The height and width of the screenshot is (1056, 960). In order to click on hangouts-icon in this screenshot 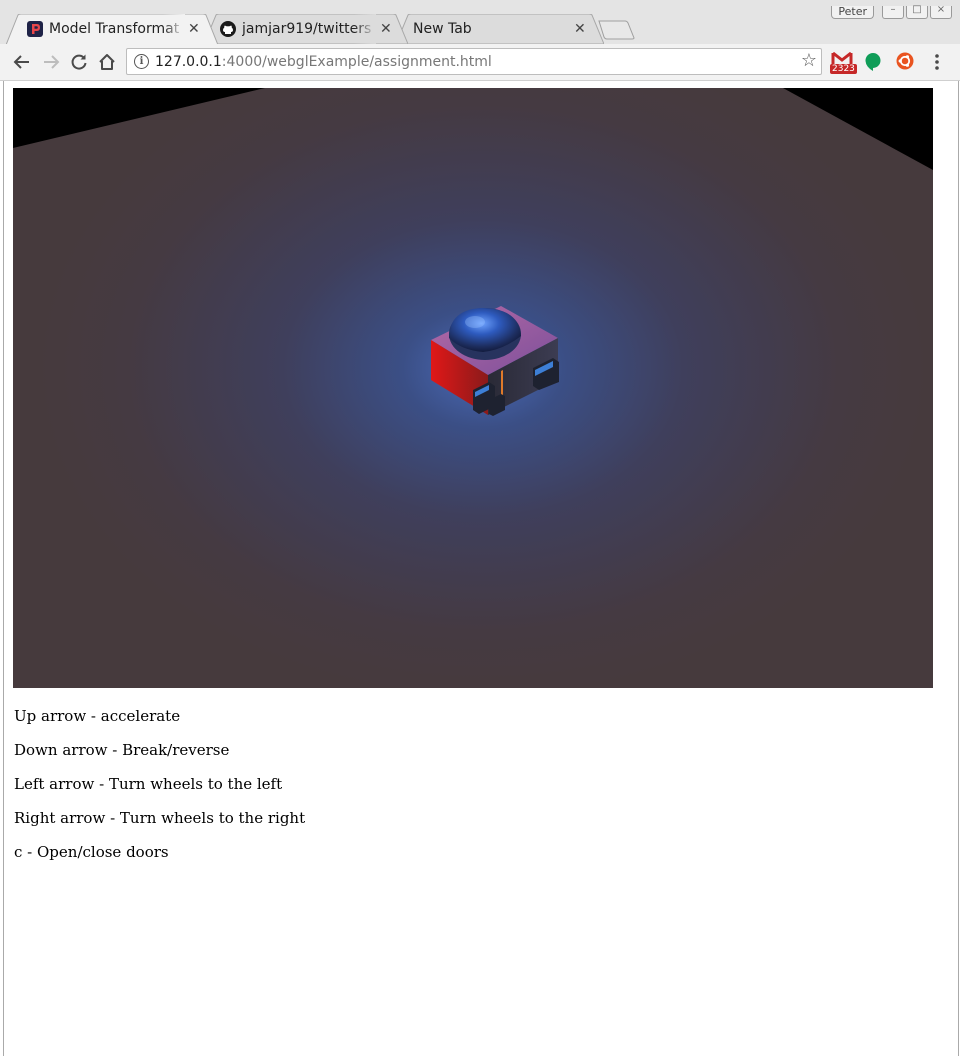, I will do `click(873, 62)`.